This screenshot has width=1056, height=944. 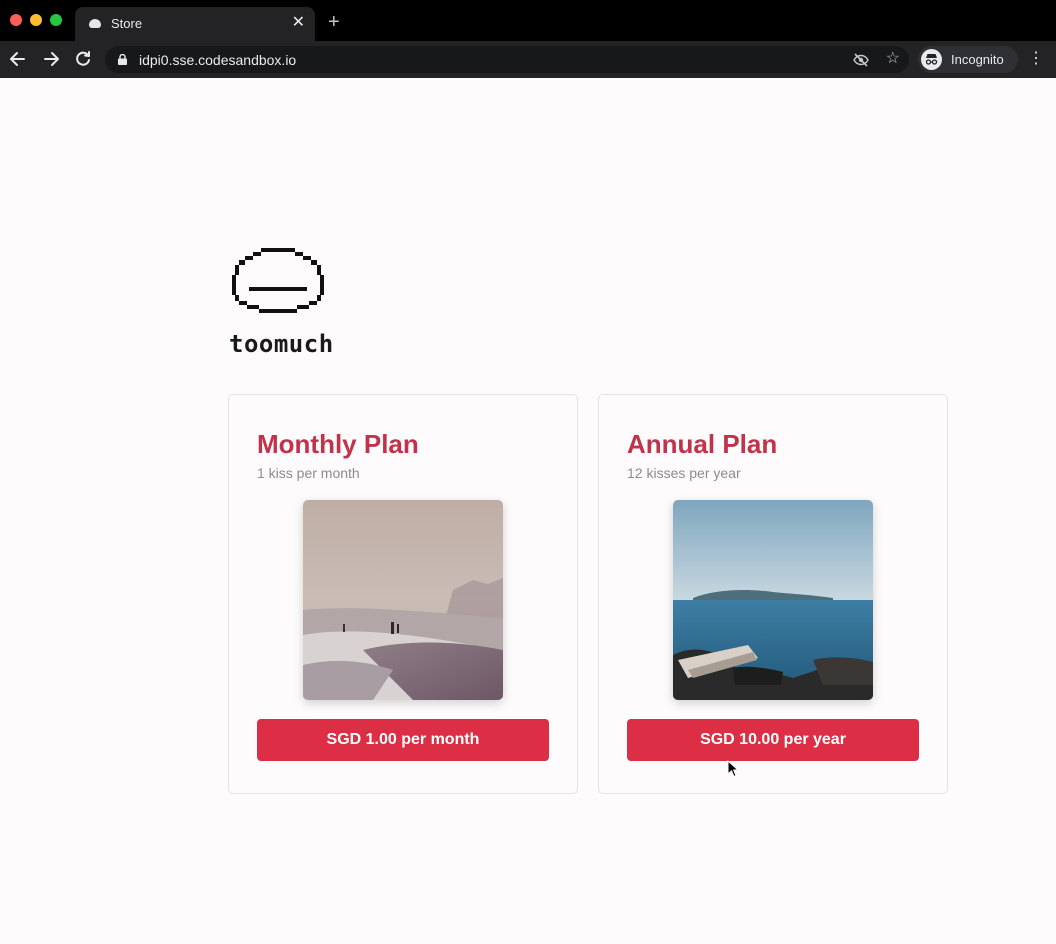 I want to click on address-bar: idpi0.sse.codesandbox.io ☆, so click(x=507, y=59).